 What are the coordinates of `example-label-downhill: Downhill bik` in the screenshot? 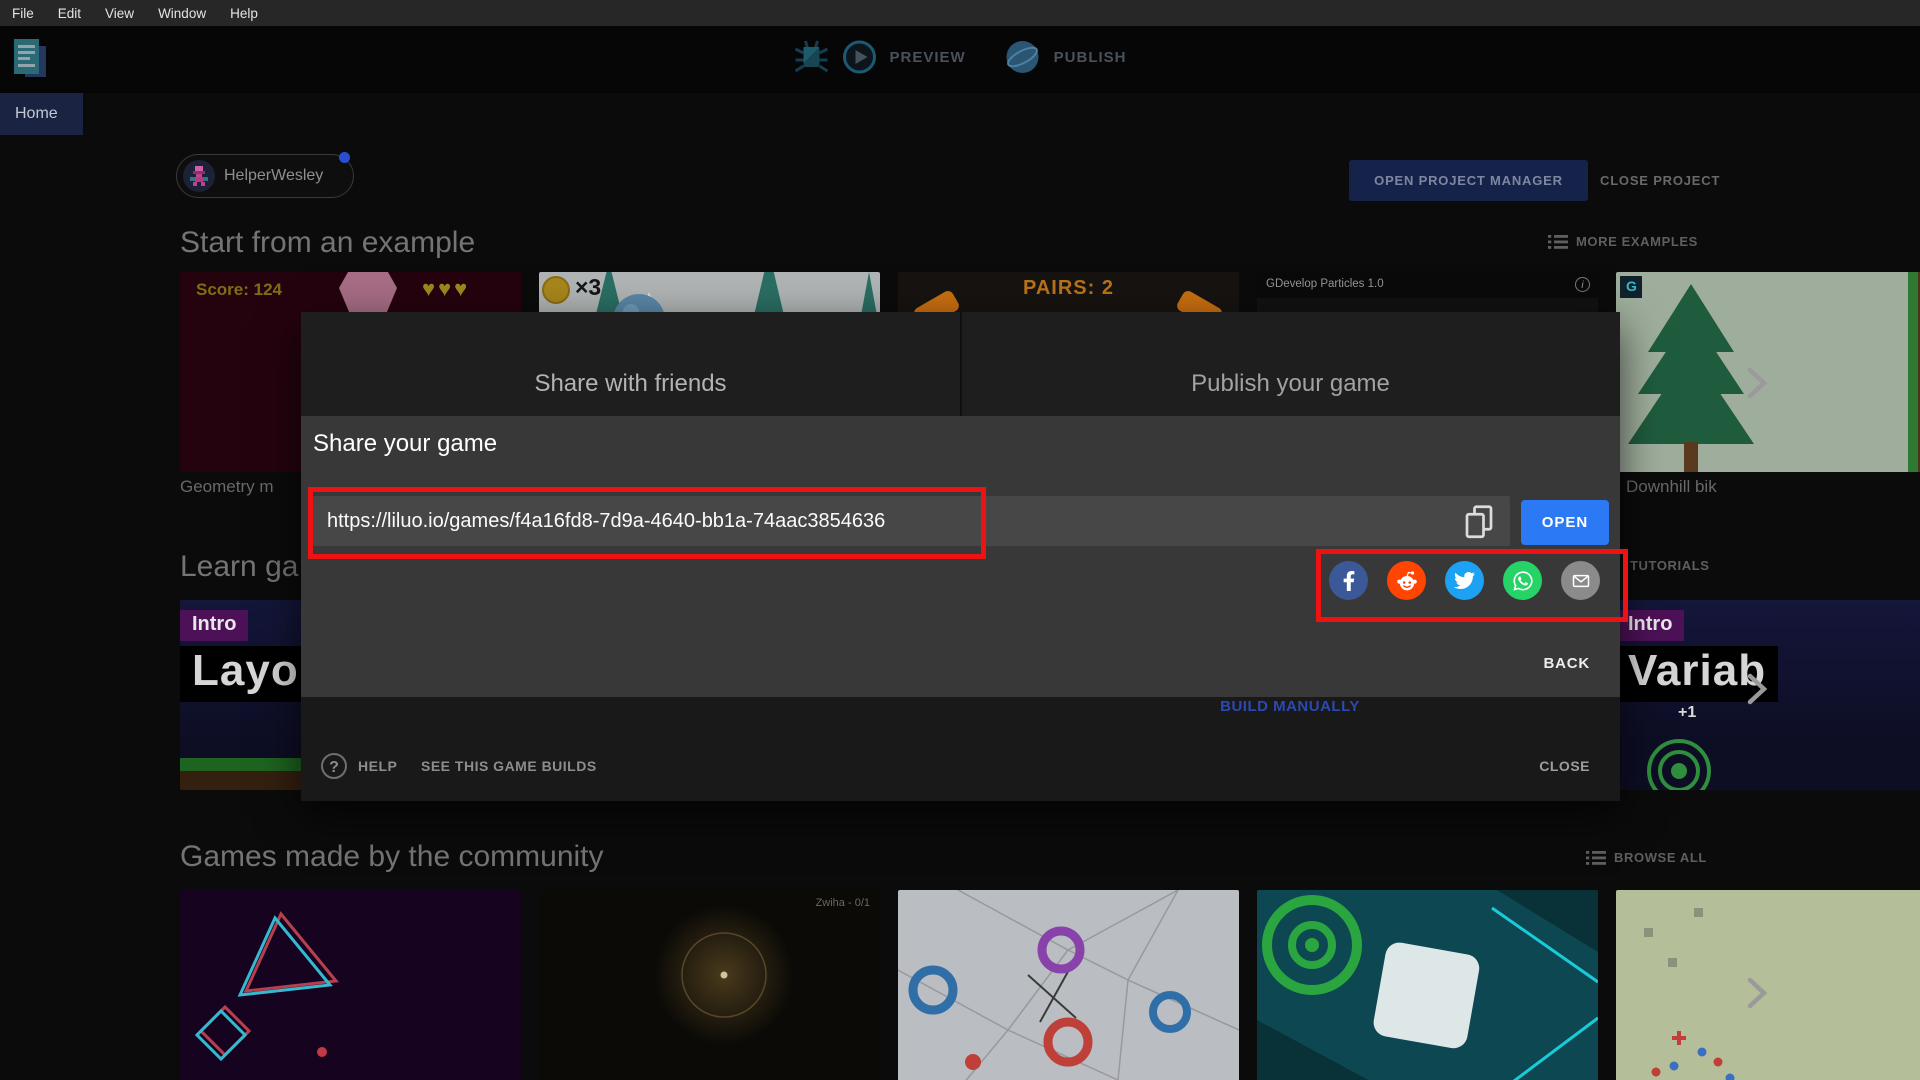 It's located at (1671, 486).